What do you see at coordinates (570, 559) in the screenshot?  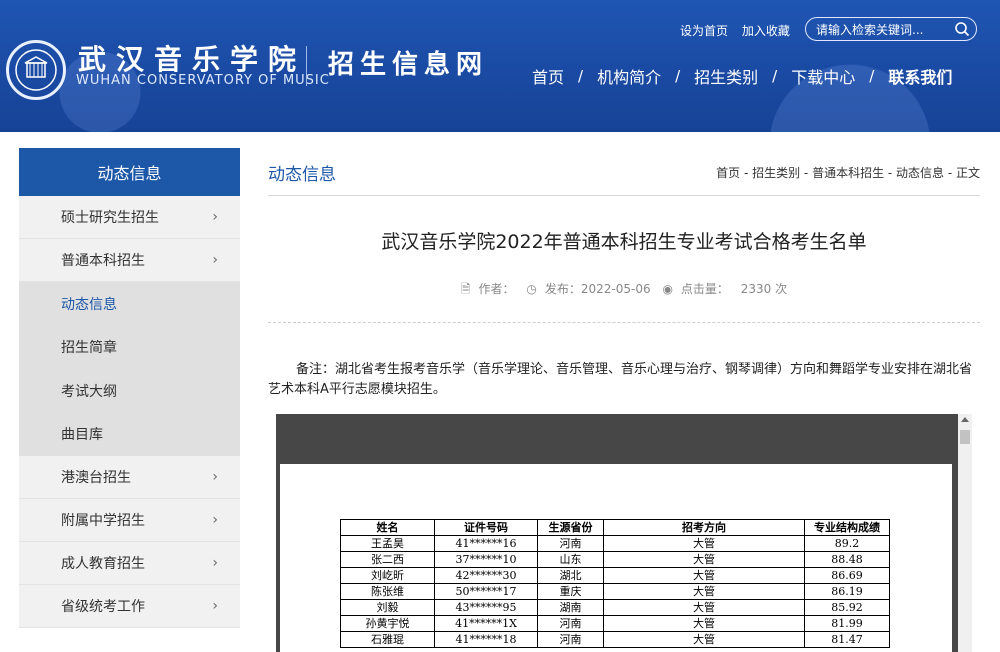 I see `cell-province: 山东` at bounding box center [570, 559].